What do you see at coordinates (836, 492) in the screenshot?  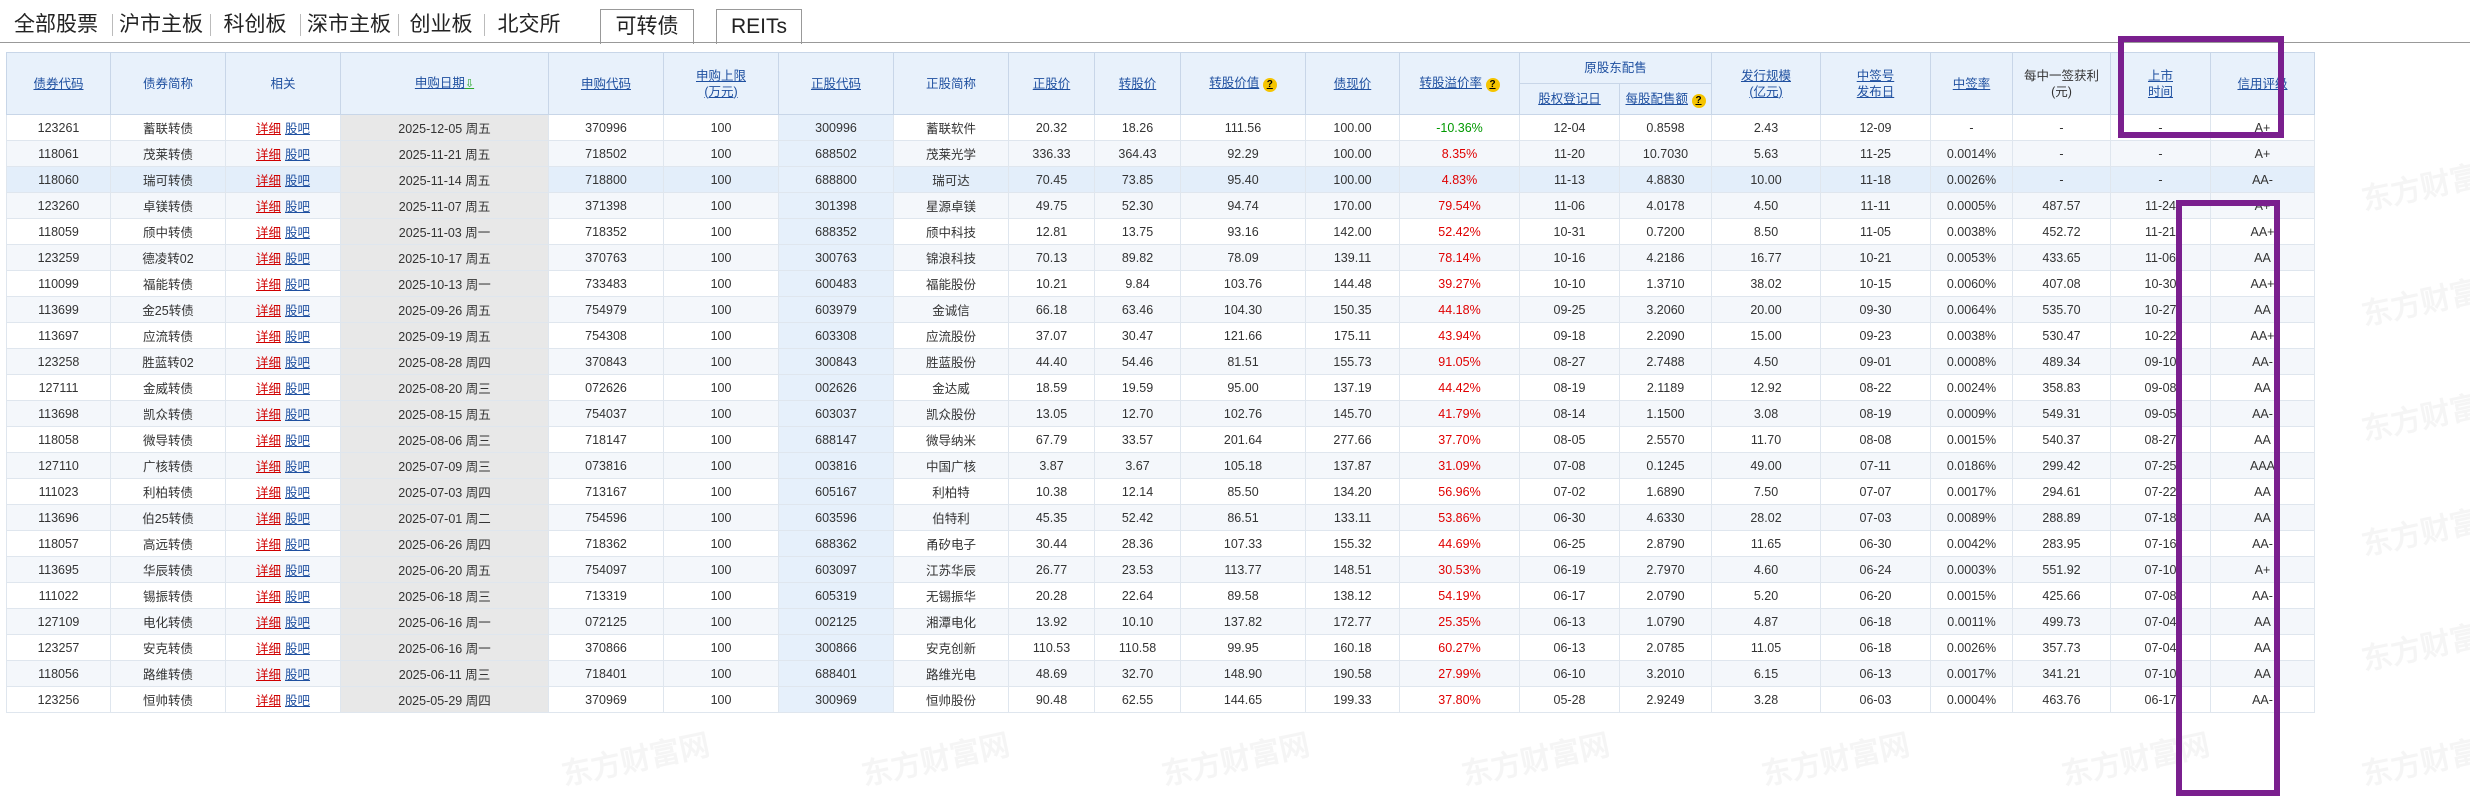 I see `stock-code-value: 605167` at bounding box center [836, 492].